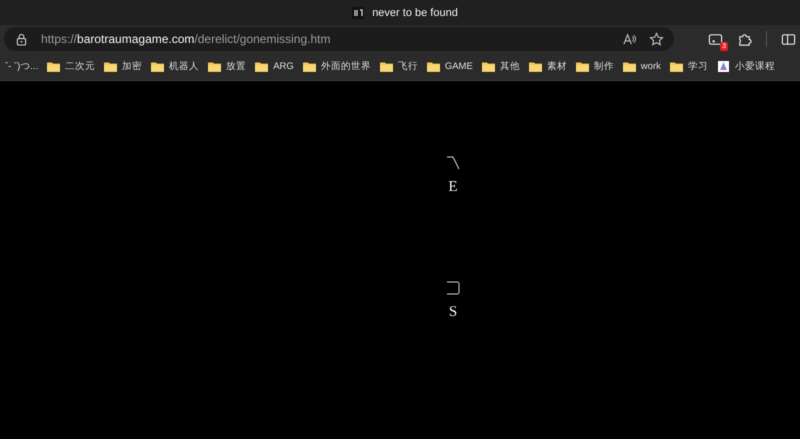 This screenshot has width=800, height=439. What do you see at coordinates (453, 187) in the screenshot?
I see `cipher-letter: E` at bounding box center [453, 187].